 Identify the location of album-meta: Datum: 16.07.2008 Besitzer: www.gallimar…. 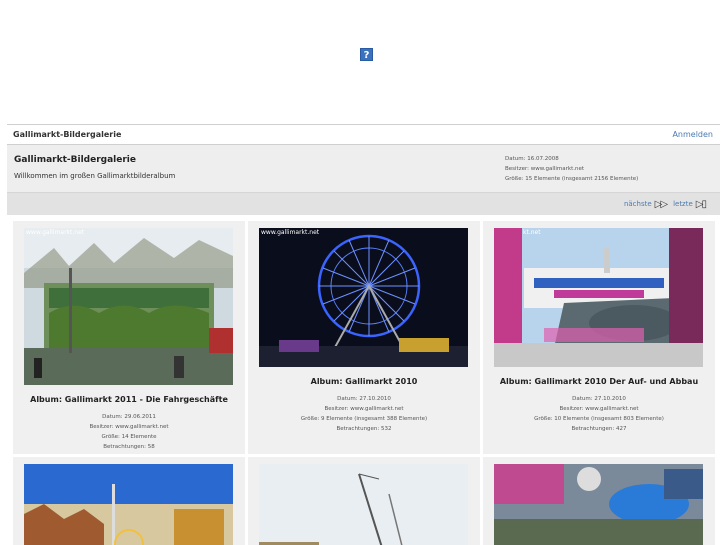
(571, 169).